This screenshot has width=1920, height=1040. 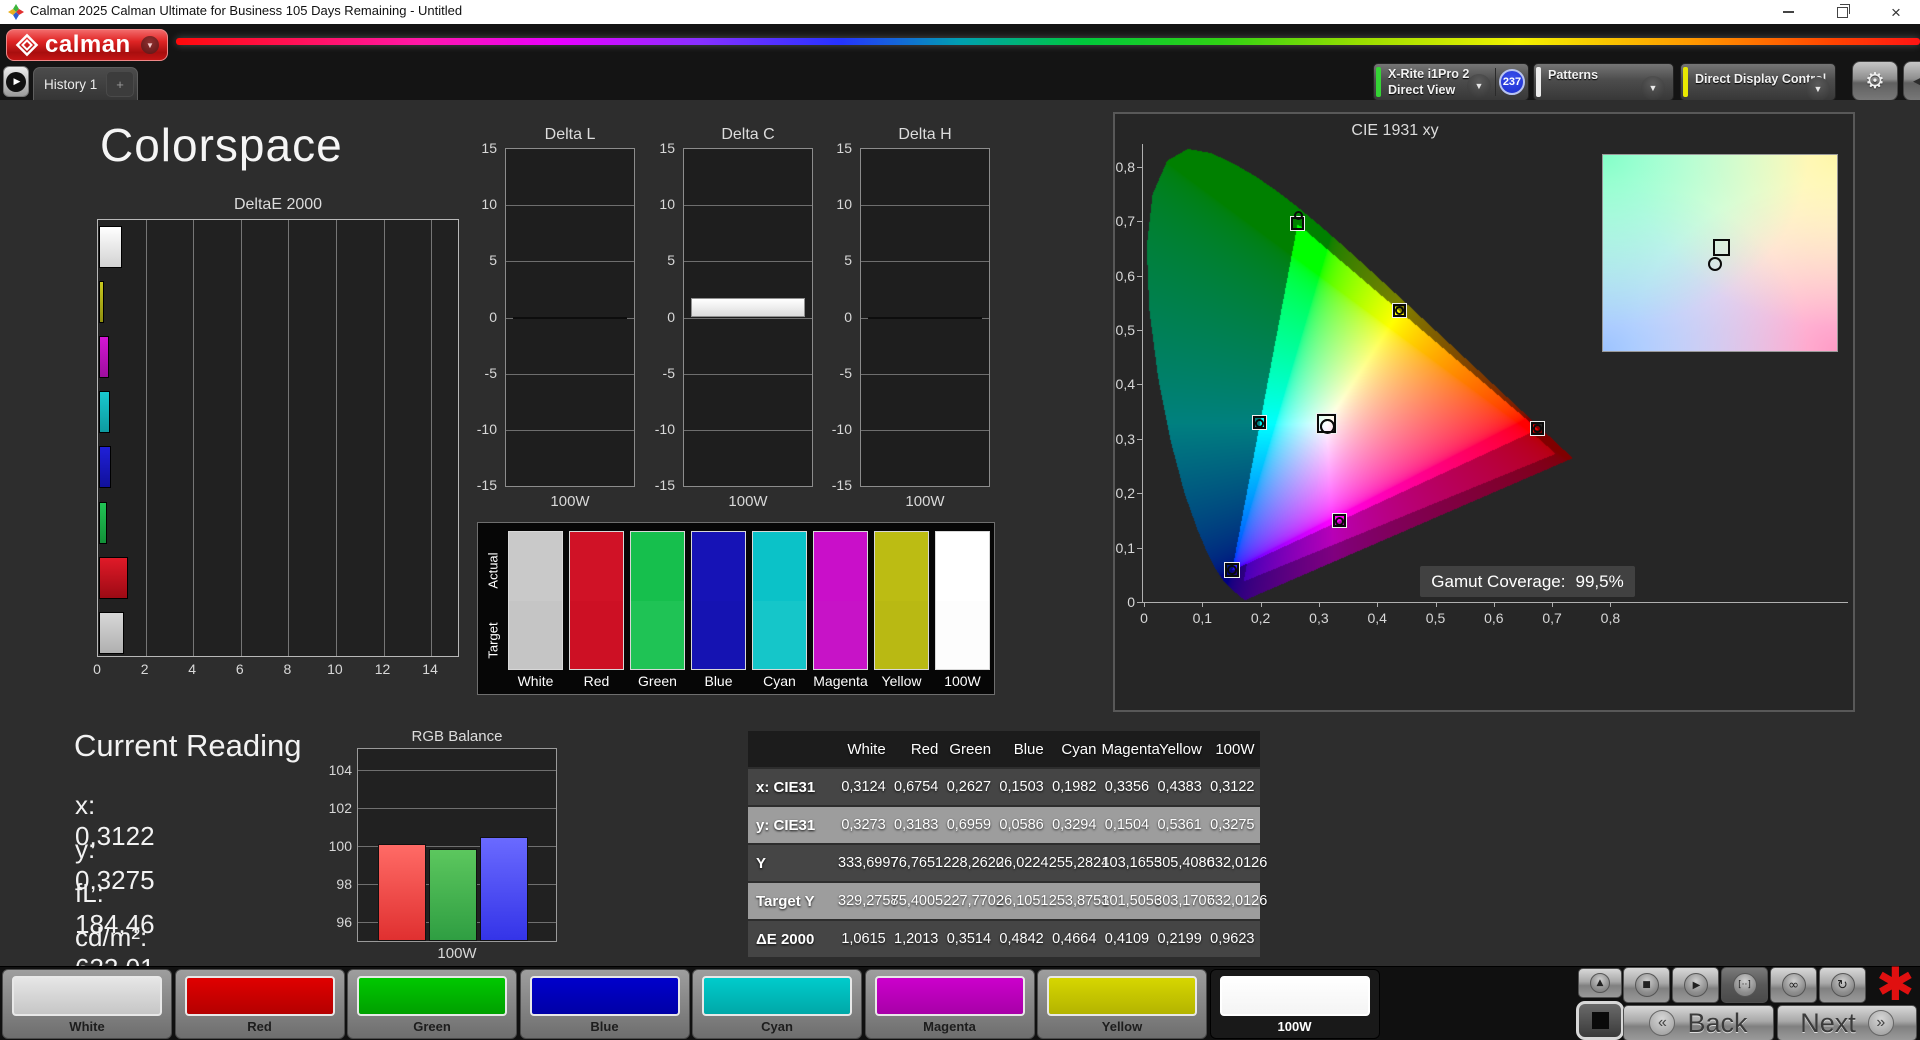 I want to click on calman-menu-button: calman ▼, so click(x=87, y=45).